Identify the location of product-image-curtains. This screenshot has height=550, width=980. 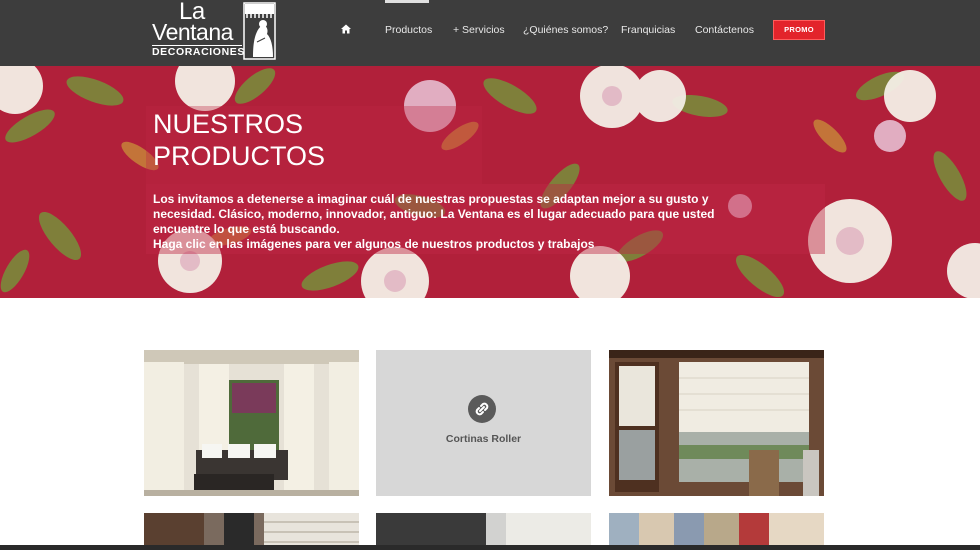
(251, 423).